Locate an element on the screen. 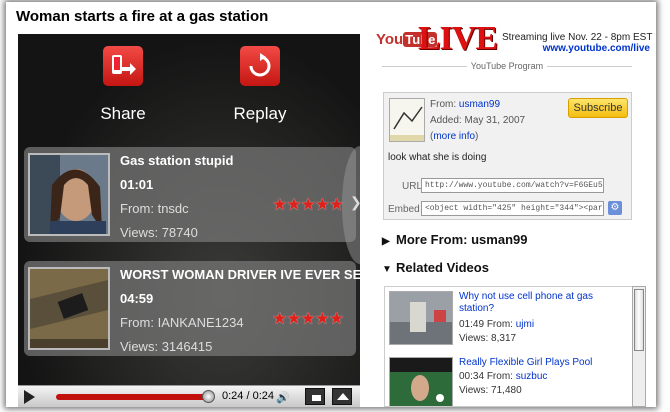 This screenshot has width=670, height=412. time-display: 0:24 / 0:24 is located at coordinates (248, 396).